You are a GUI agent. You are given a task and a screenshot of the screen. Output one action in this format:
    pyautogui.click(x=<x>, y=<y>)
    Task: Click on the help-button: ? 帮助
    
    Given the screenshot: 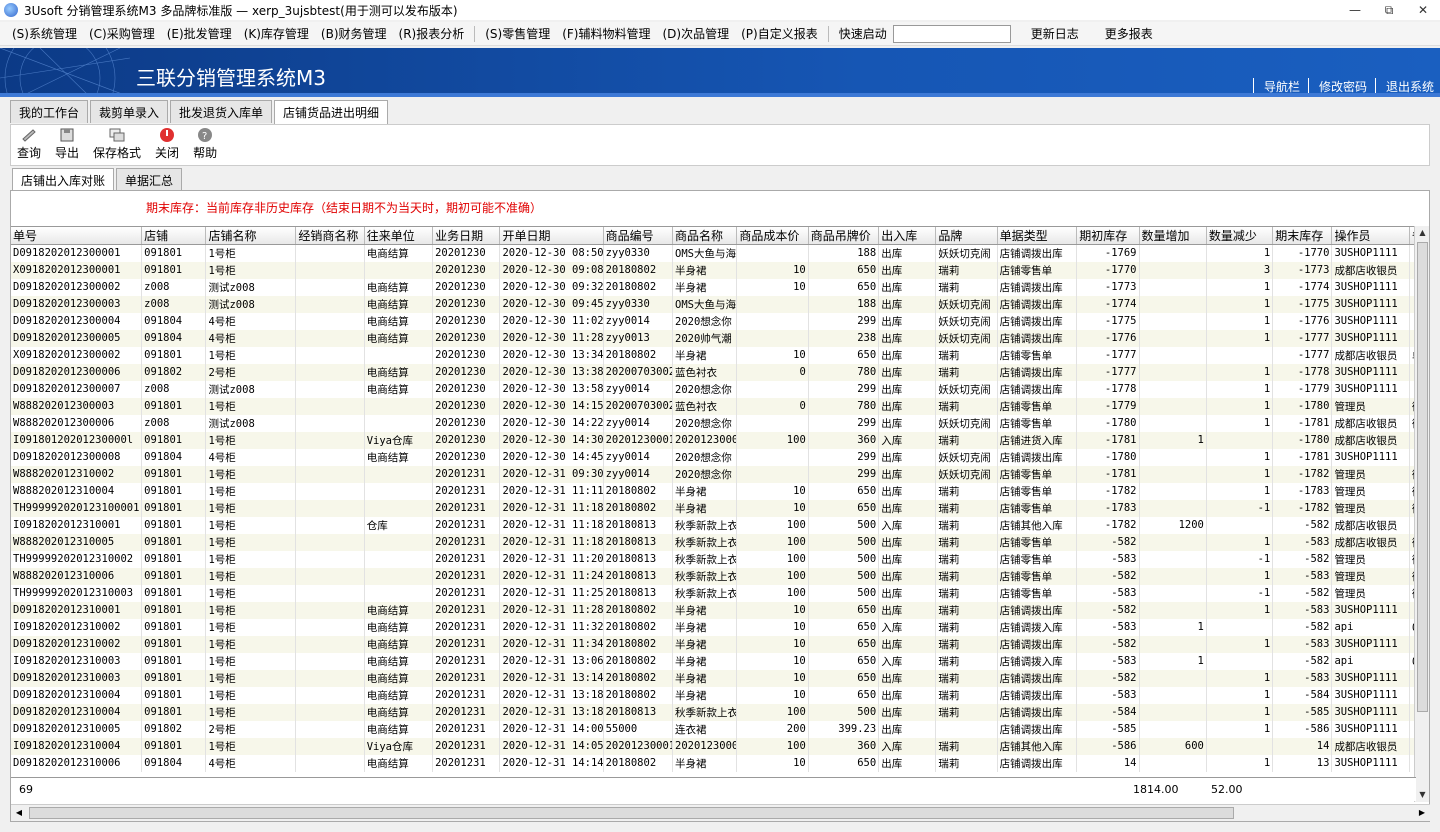 What is the action you would take?
    pyautogui.click(x=205, y=146)
    